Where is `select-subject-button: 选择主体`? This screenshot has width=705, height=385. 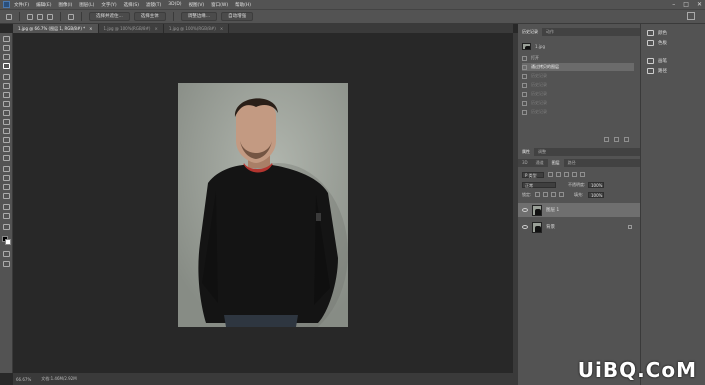 select-subject-button: 选择主体 is located at coordinates (149, 16).